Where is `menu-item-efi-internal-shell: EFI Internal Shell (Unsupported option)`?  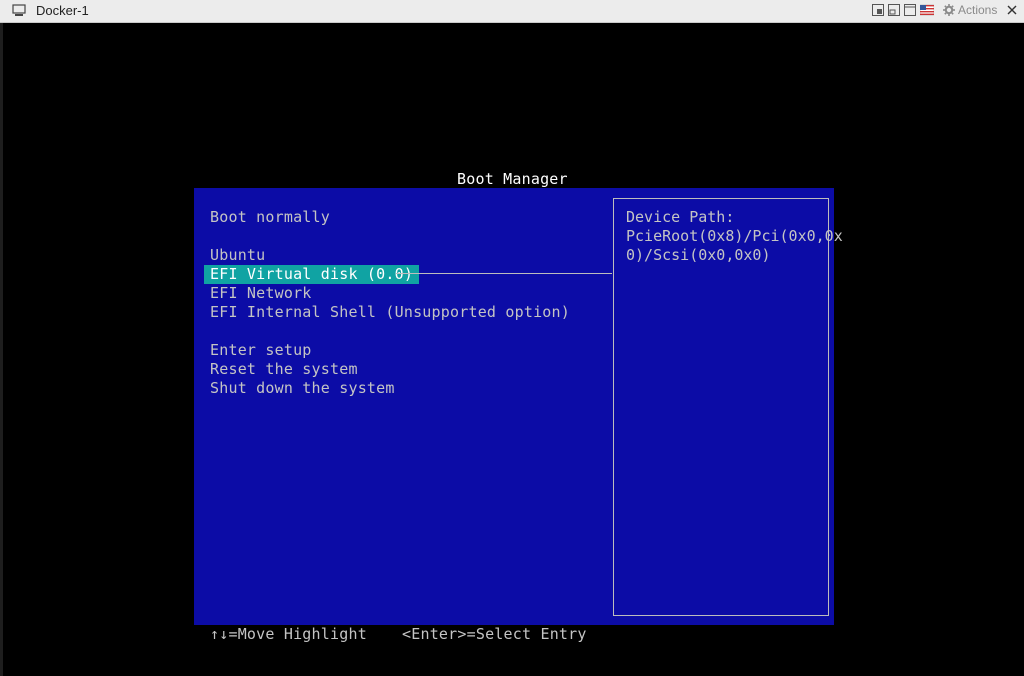
menu-item-efi-internal-shell: EFI Internal Shell (Unsupported option) is located at coordinates (390, 312).